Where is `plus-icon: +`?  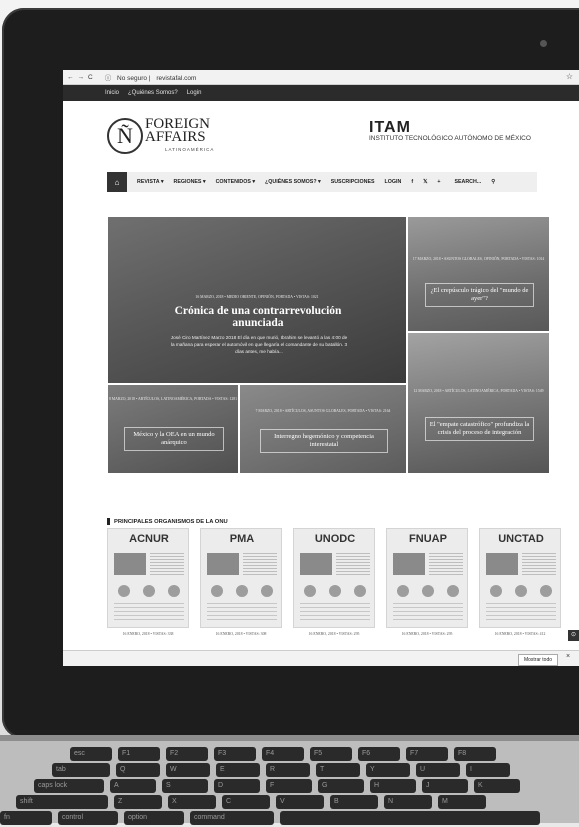 plus-icon: + is located at coordinates (438, 182).